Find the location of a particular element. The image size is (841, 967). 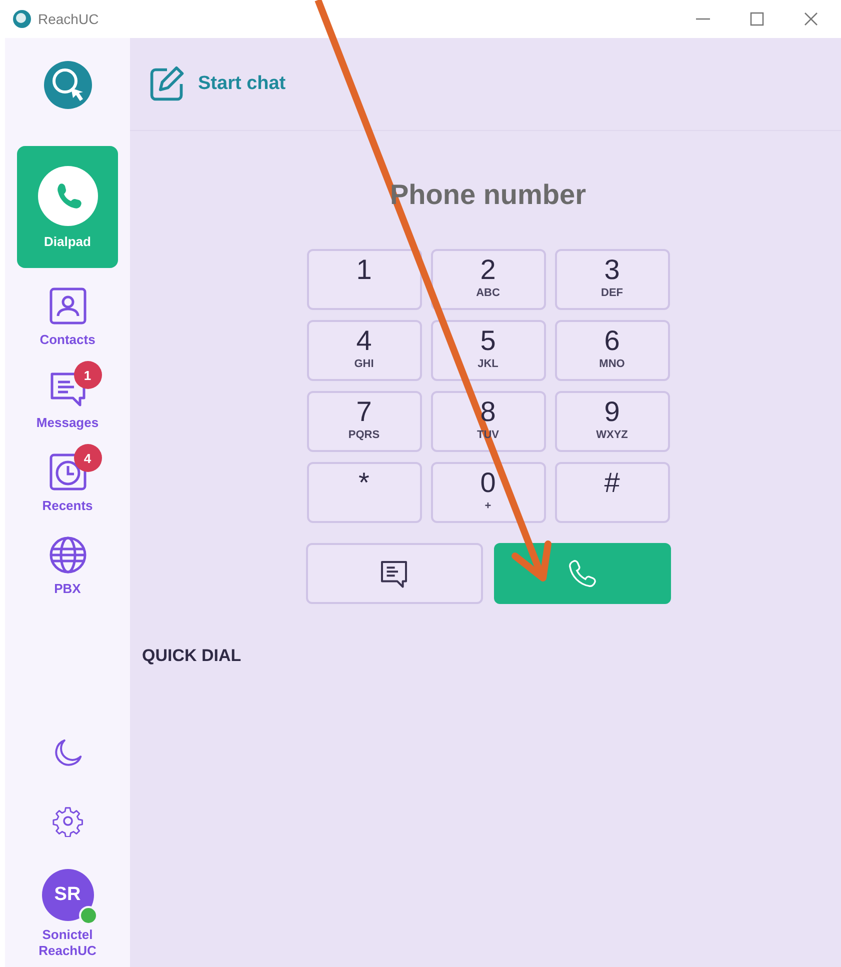

dialpad-key: 4 GHI is located at coordinates (364, 350).